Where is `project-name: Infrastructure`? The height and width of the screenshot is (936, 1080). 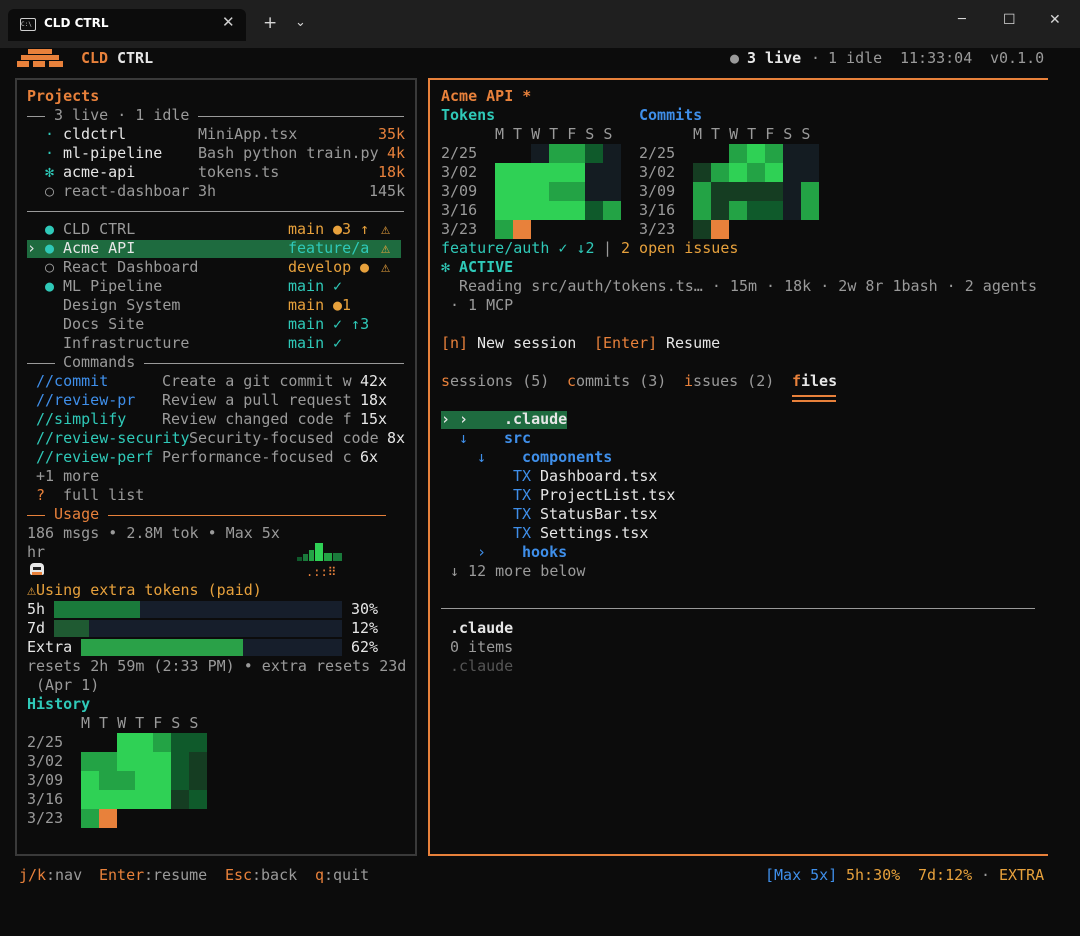 project-name: Infrastructure is located at coordinates (126, 343).